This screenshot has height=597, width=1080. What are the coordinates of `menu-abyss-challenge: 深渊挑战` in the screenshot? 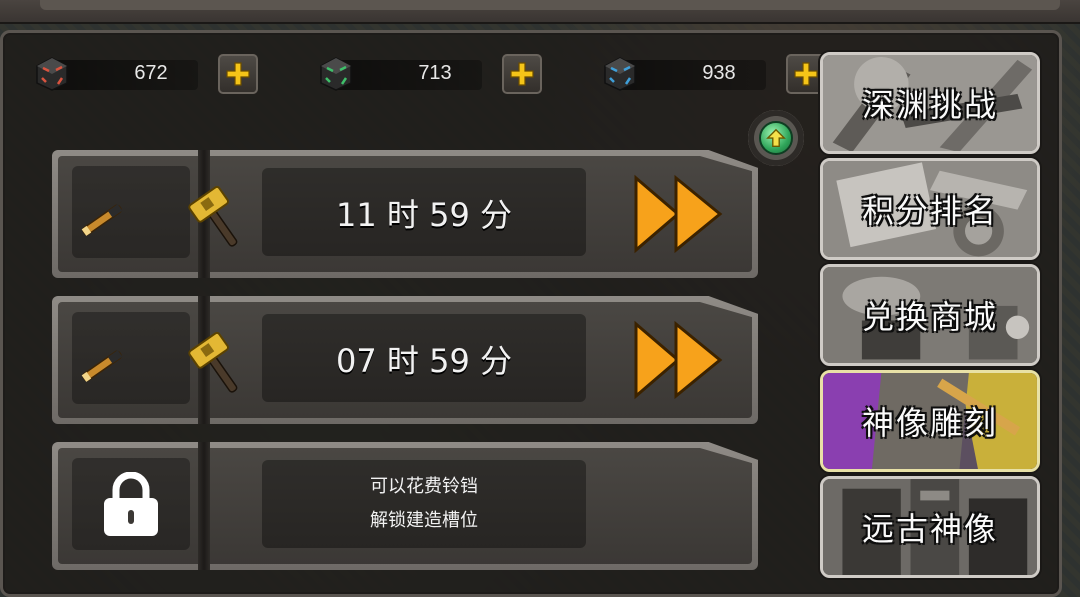 It's located at (930, 103).